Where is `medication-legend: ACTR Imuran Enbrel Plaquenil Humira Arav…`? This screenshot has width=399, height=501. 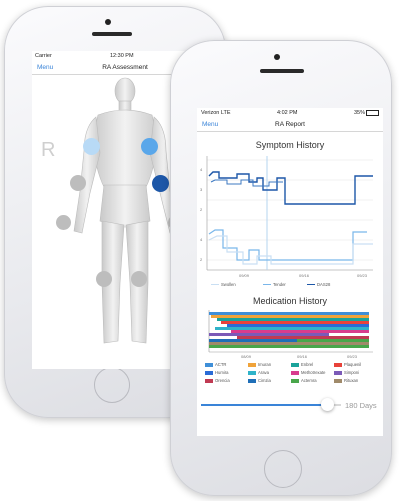 medication-legend: ACTR Imuran Enbrel Plaquenil Humira Arav… is located at coordinates (291, 375).